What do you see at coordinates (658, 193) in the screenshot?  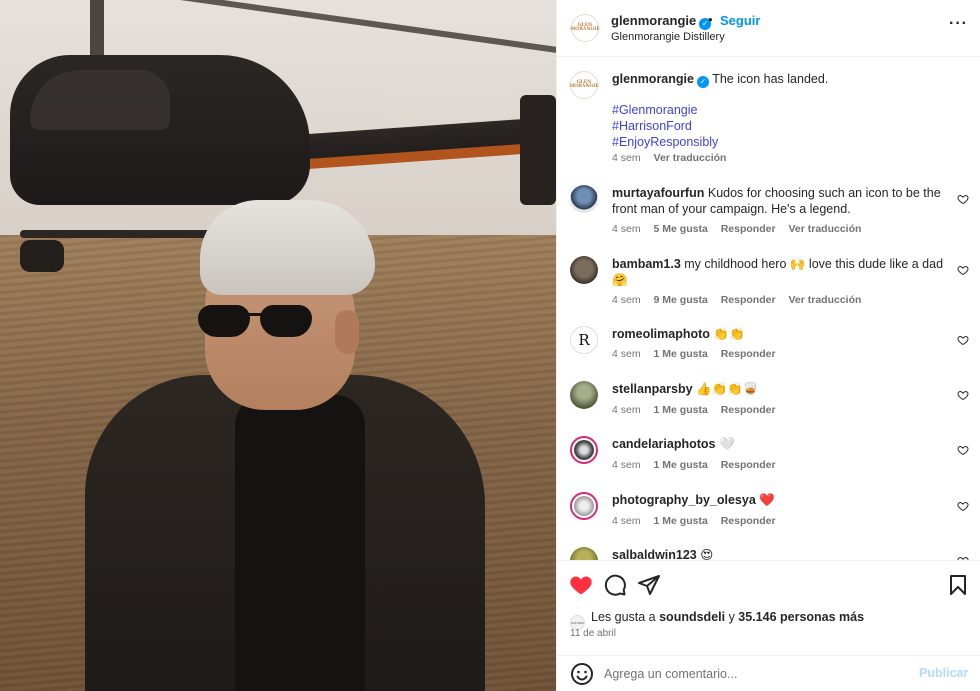 I see `comment-username: murtayafourfun` at bounding box center [658, 193].